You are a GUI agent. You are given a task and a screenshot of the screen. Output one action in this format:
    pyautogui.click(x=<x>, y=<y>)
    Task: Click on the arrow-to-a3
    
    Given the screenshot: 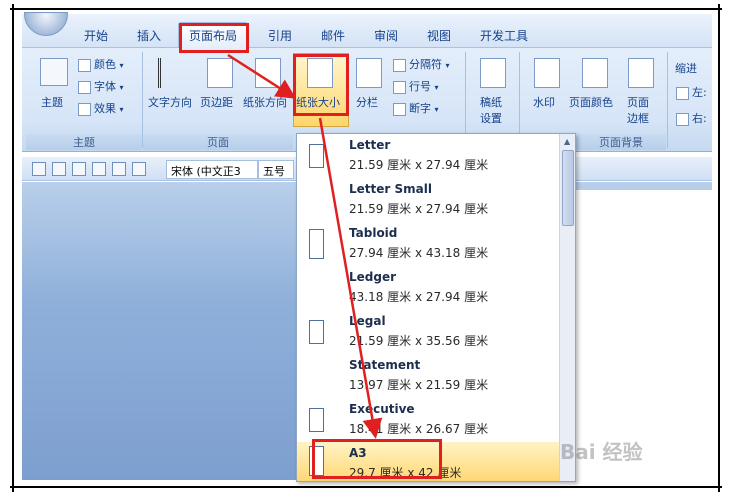 What is the action you would take?
    pyautogui.click(x=350, y=278)
    